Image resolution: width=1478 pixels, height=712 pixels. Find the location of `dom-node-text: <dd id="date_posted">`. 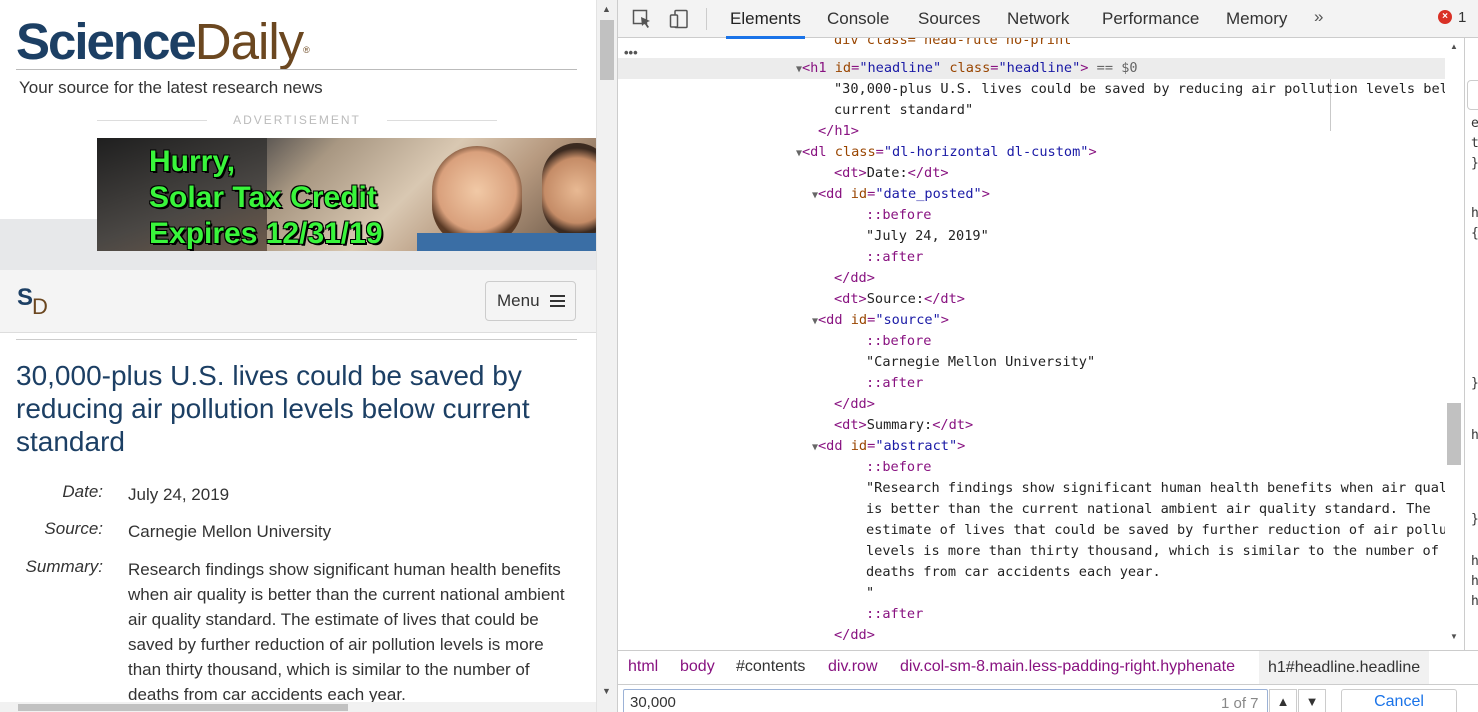

dom-node-text: <dd id="date_posted"> is located at coordinates (904, 194).